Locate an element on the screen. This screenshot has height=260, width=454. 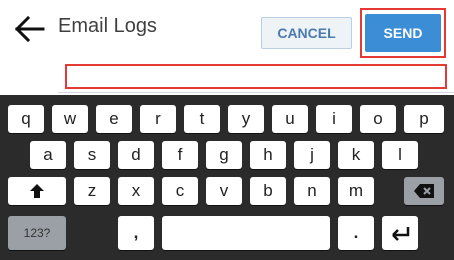
key-n: n is located at coordinates (312, 191).